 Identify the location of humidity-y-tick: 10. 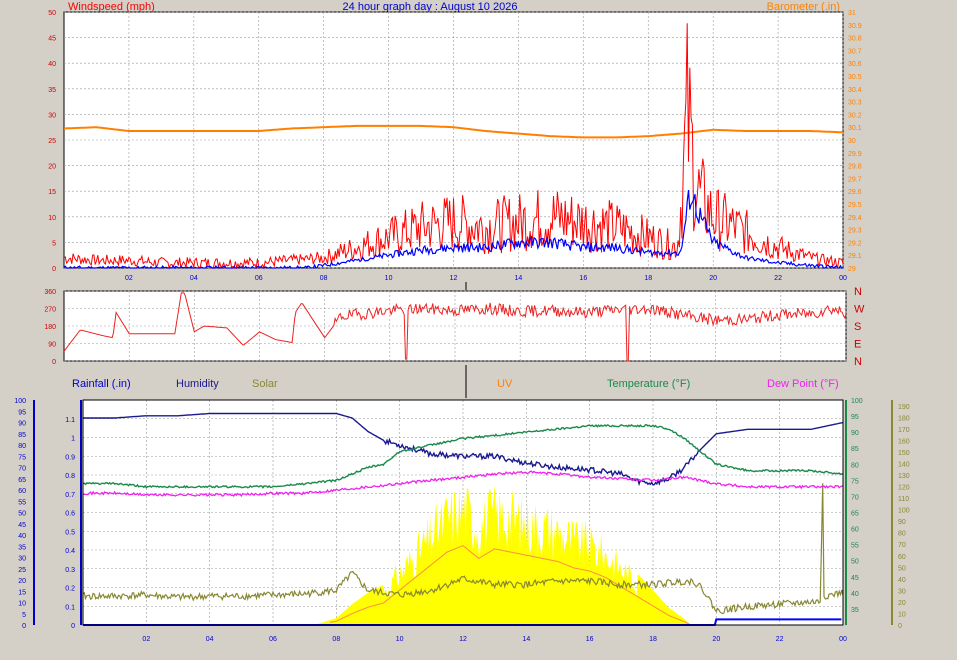
(22, 604).